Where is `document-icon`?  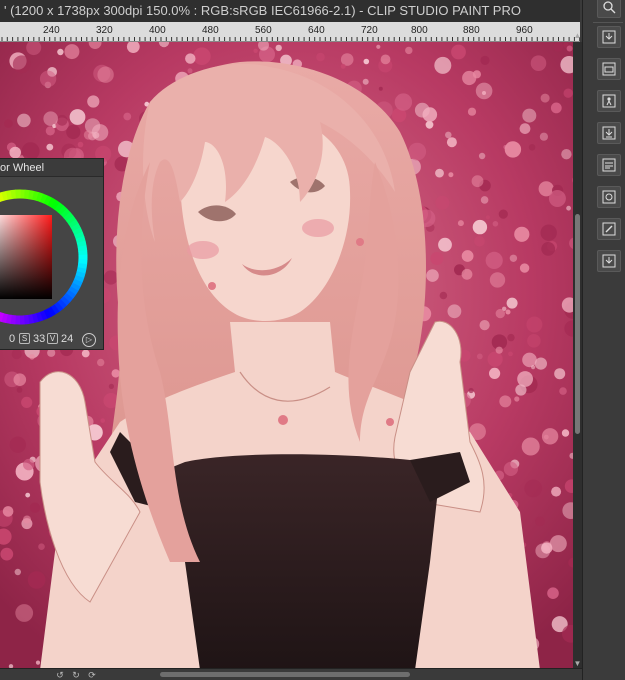 document-icon is located at coordinates (609, 165).